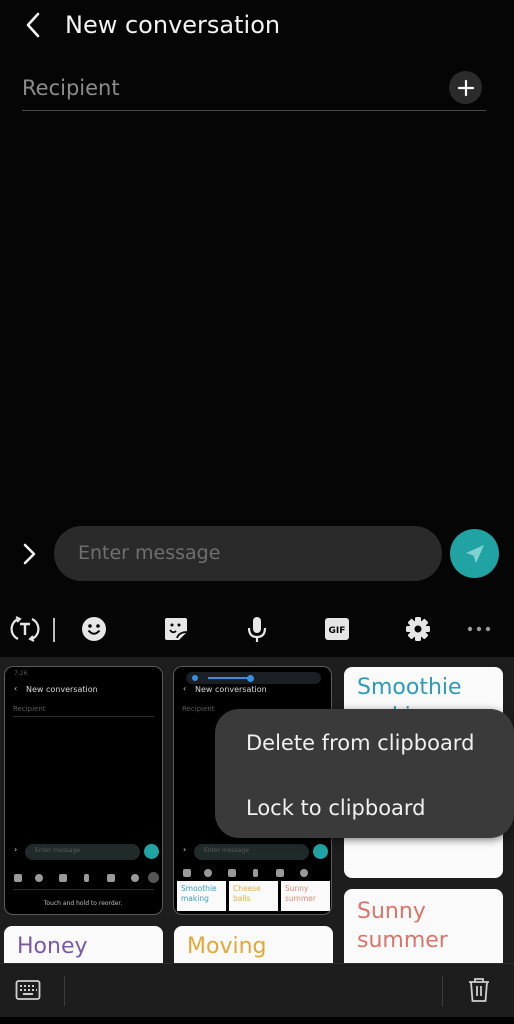  I want to click on voice-input-button, so click(257, 629).